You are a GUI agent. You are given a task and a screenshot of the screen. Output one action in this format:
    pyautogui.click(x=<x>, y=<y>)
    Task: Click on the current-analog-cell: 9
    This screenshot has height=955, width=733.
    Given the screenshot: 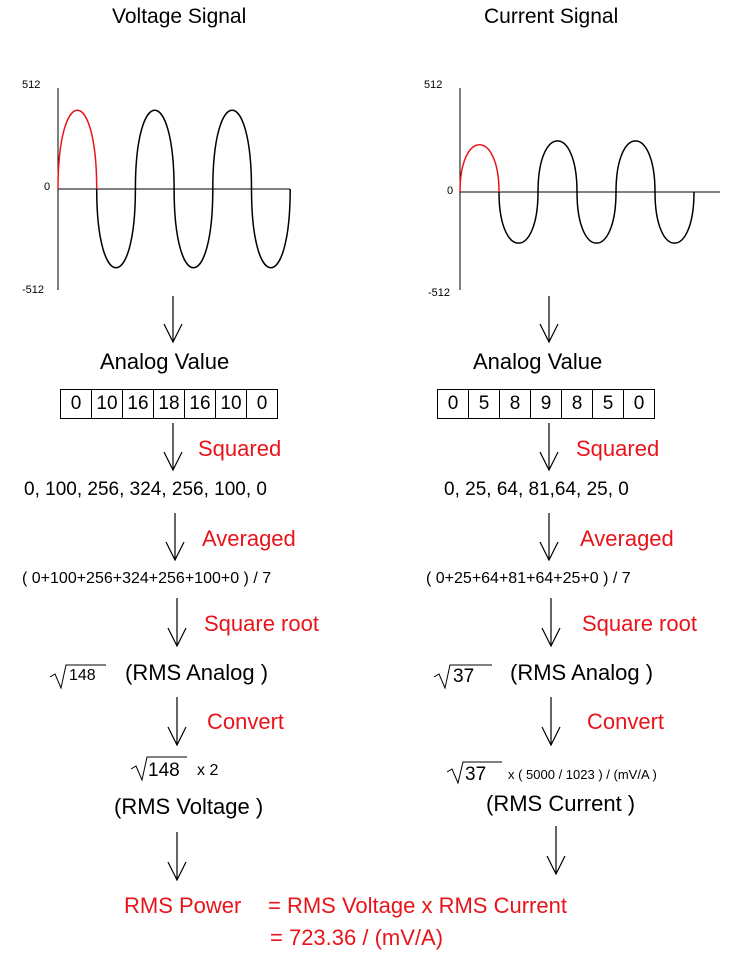 What is the action you would take?
    pyautogui.click(x=546, y=404)
    